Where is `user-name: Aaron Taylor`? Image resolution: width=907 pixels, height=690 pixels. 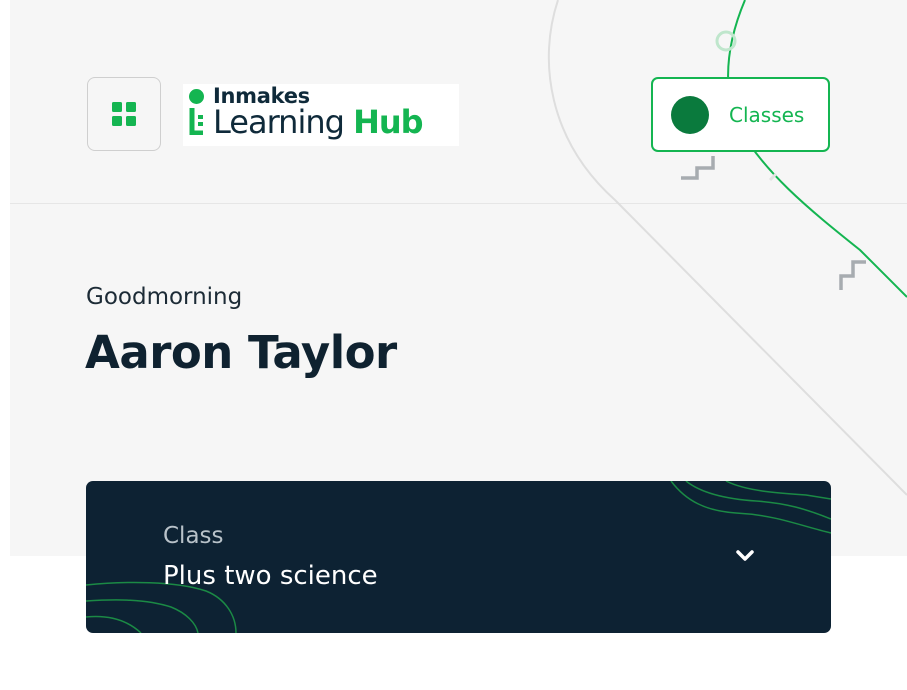
user-name: Aaron Taylor is located at coordinates (241, 352).